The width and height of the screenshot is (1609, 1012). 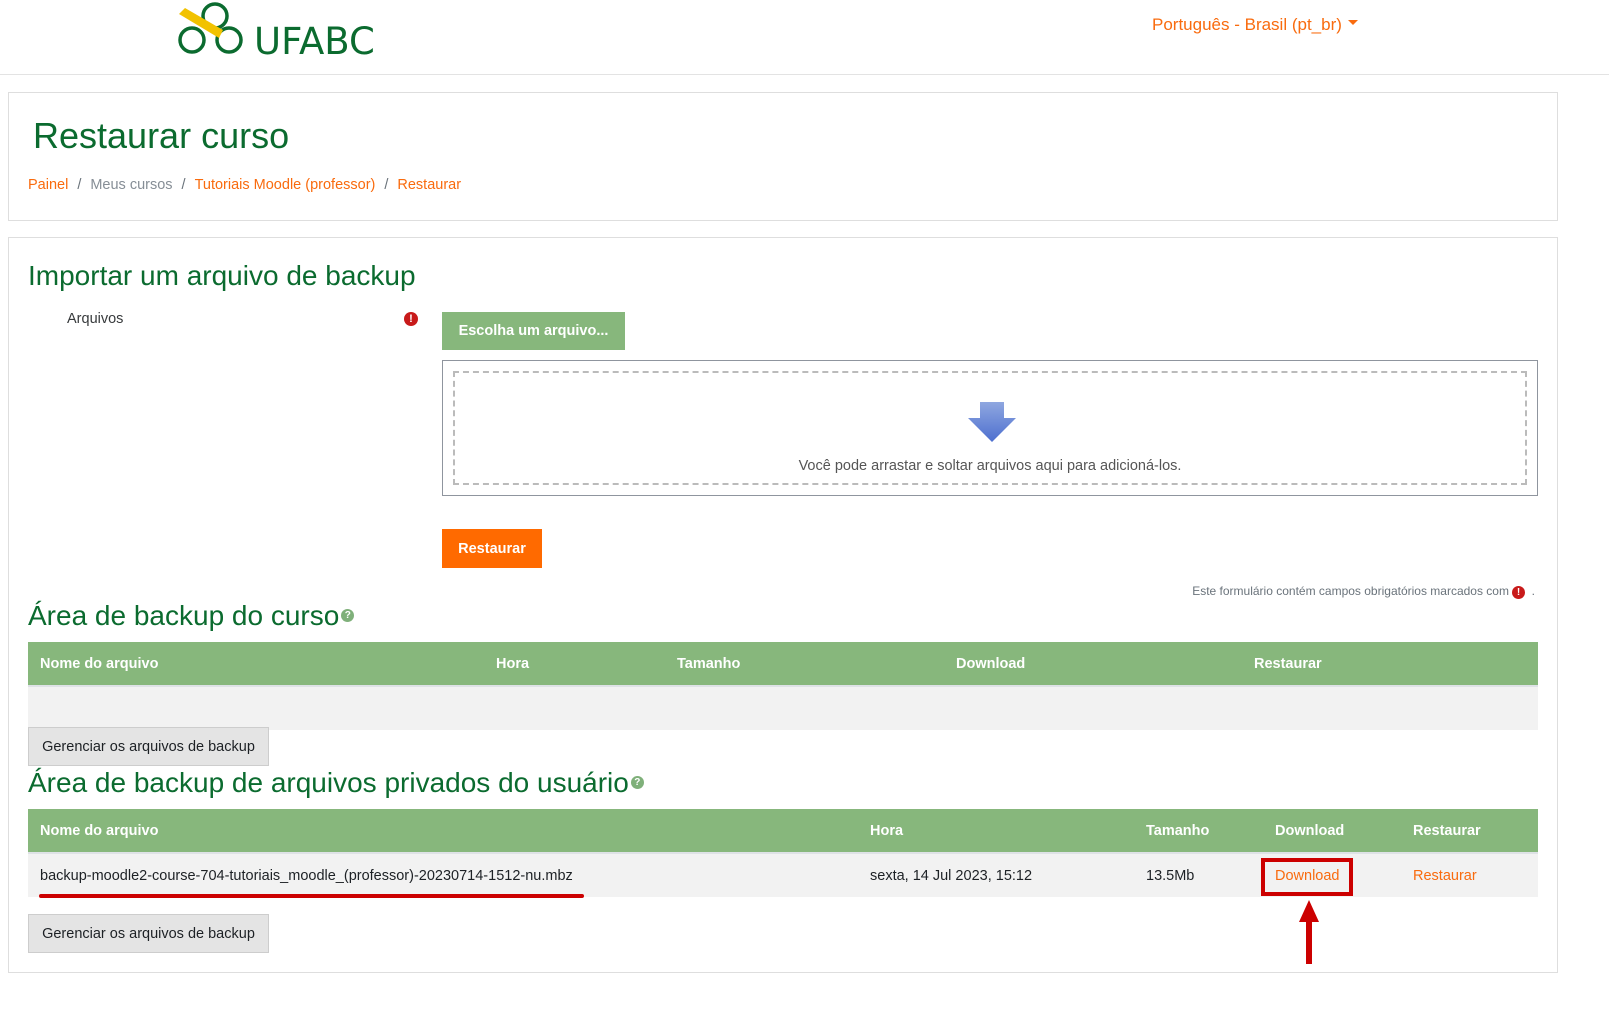 What do you see at coordinates (1247, 24) in the screenshot?
I see `language-label: Português - Brasil (pt_br)` at bounding box center [1247, 24].